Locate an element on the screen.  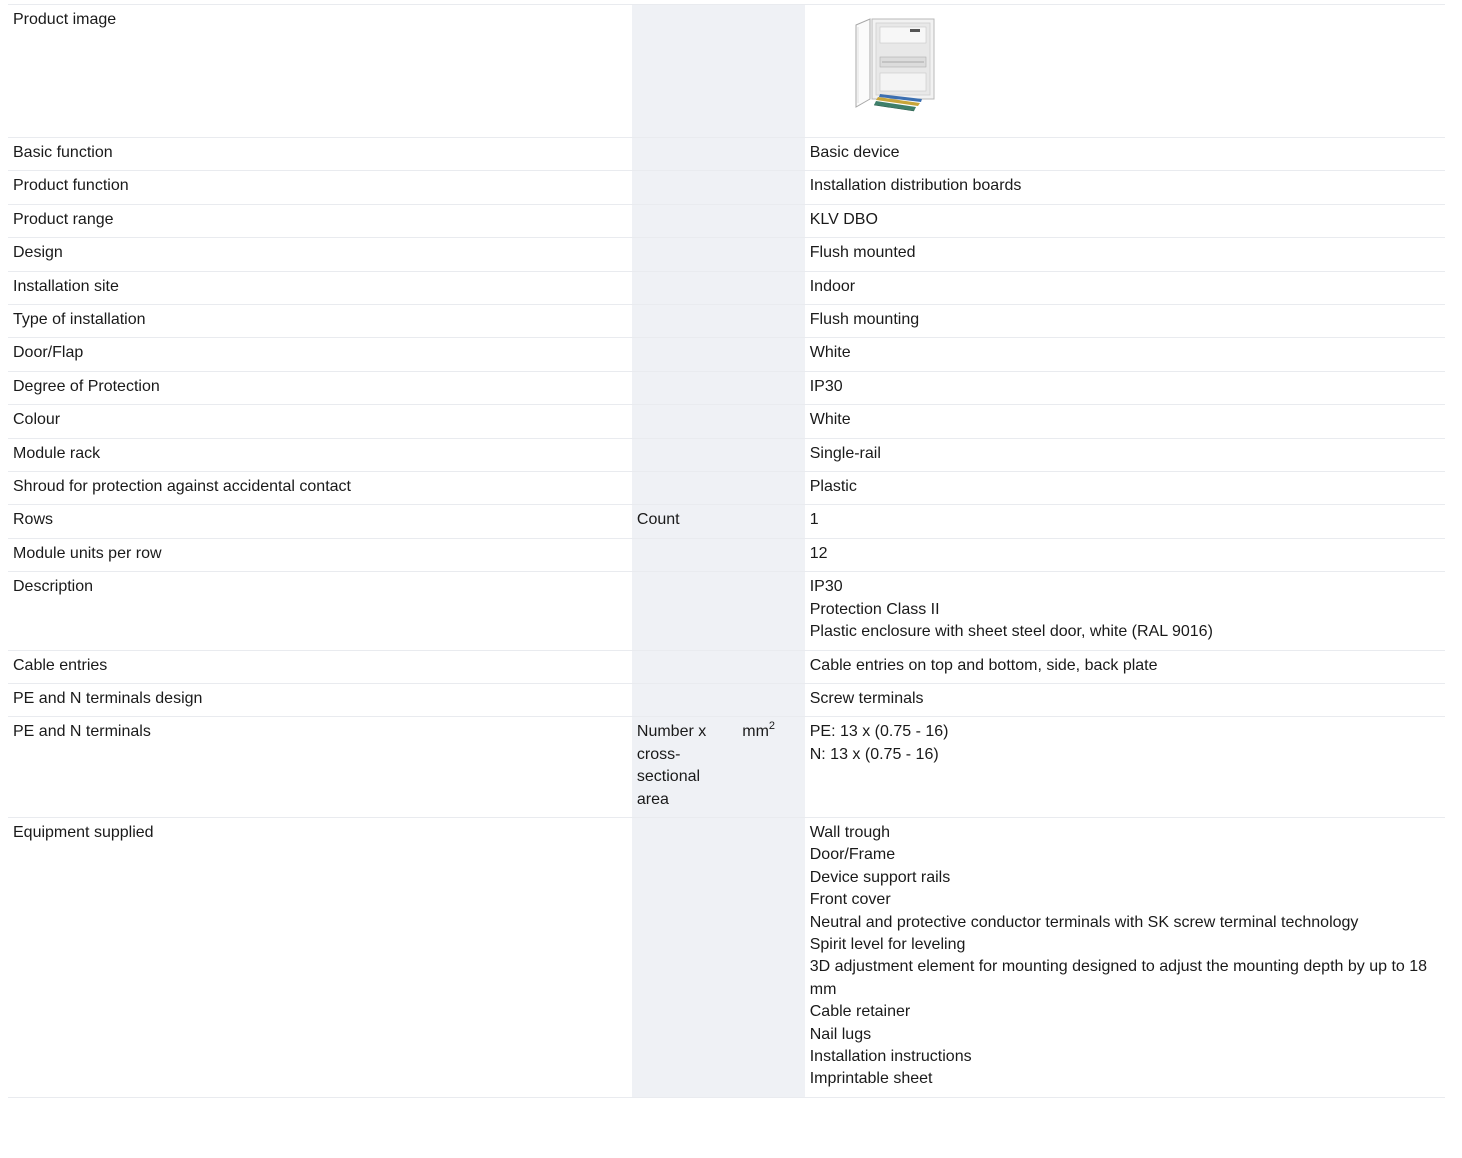
spec-unit: Number x cross-sectional area is located at coordinates (684, 767).